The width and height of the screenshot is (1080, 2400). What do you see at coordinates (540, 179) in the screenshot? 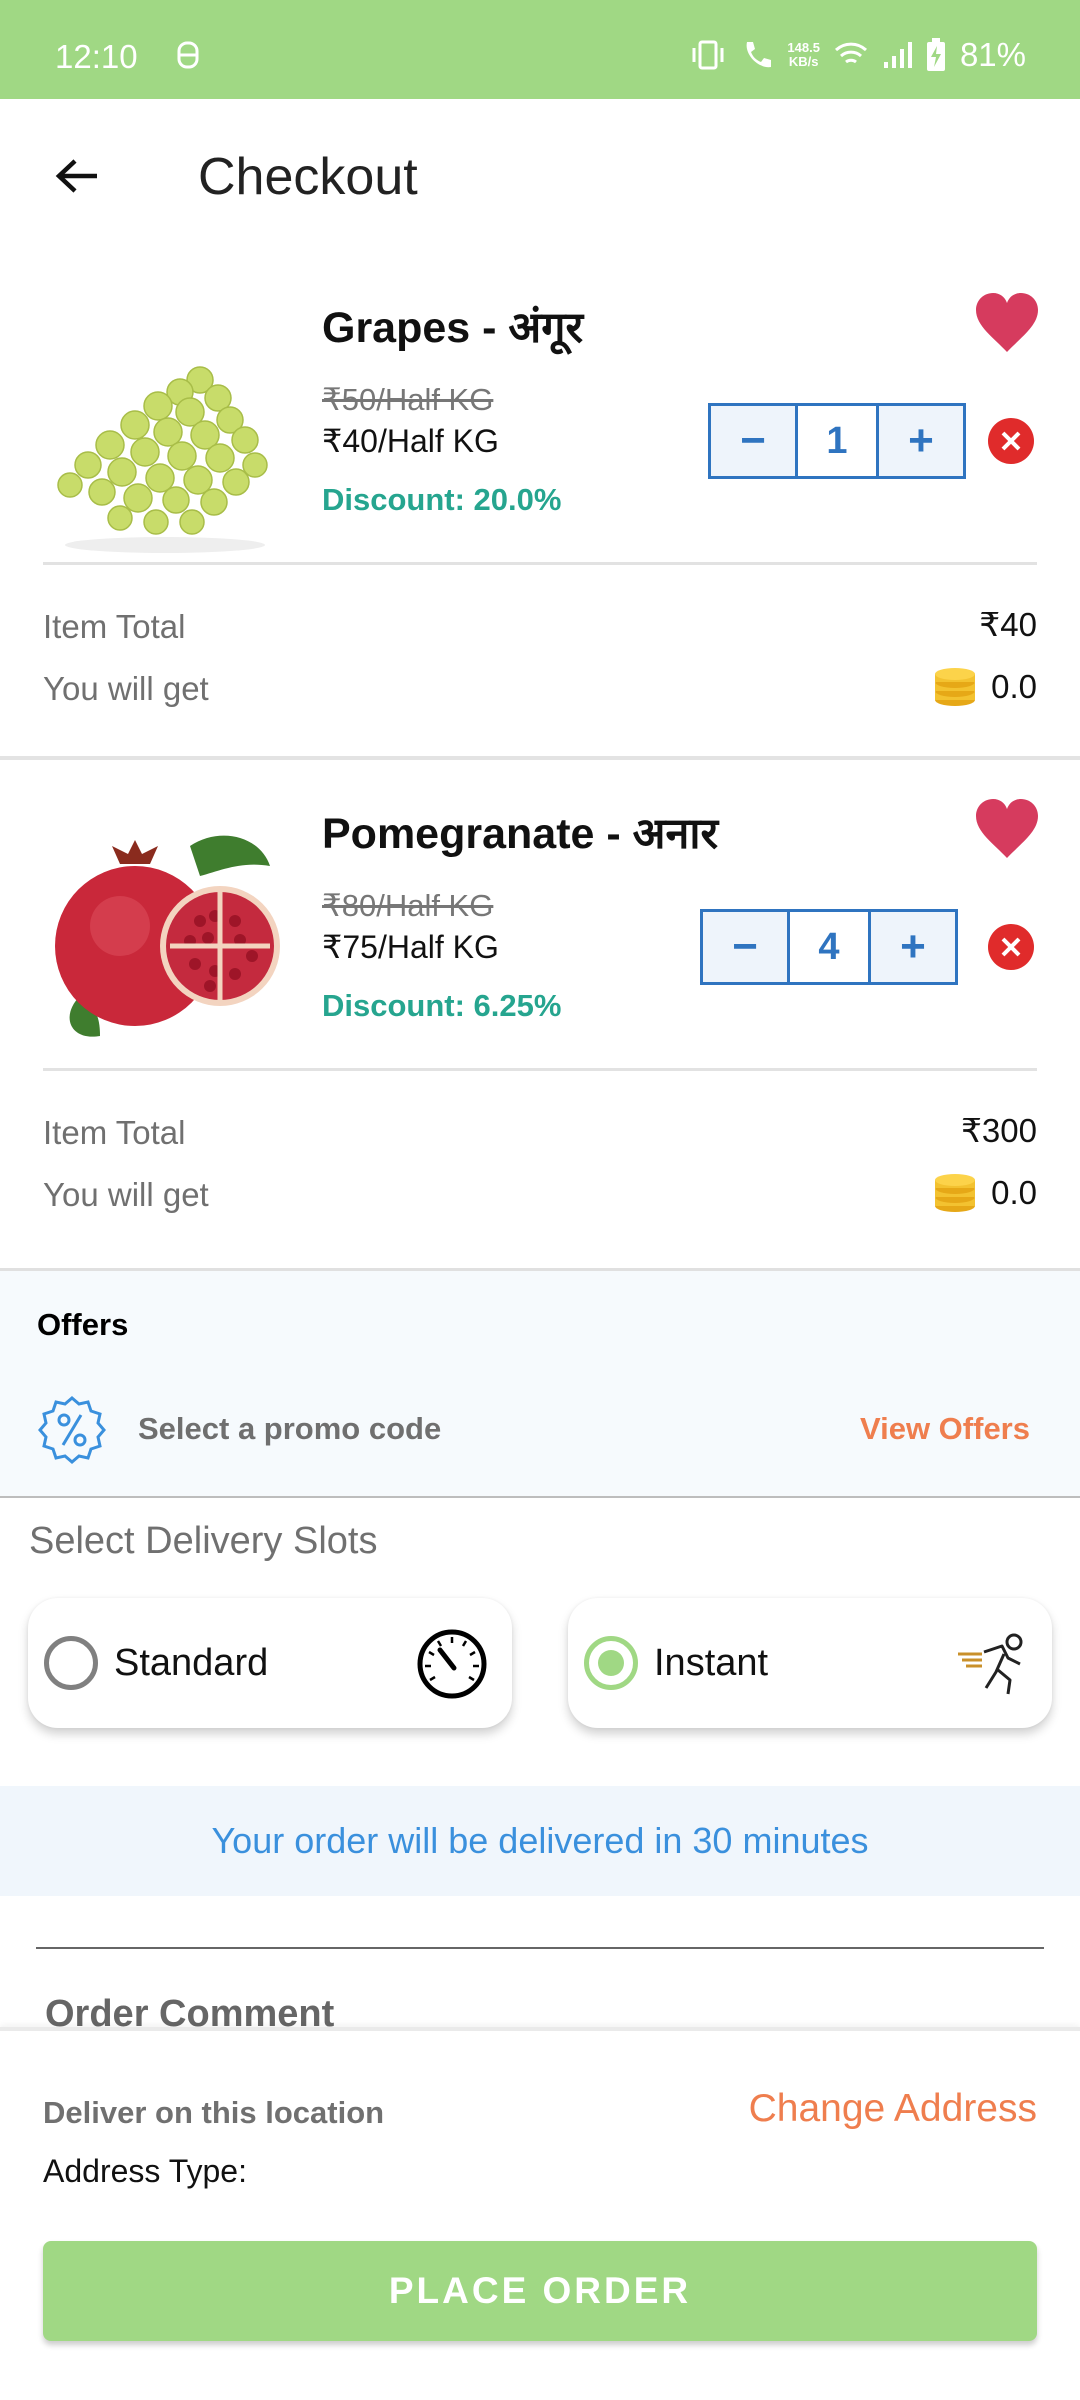
I see `app-header: Checkout` at bounding box center [540, 179].